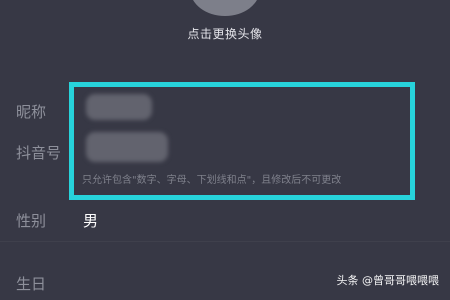 Image resolution: width=450 pixels, height=300 pixels. Describe the element at coordinates (225, 33) in the screenshot. I see `change-avatar-link: 点击更换头像` at that location.